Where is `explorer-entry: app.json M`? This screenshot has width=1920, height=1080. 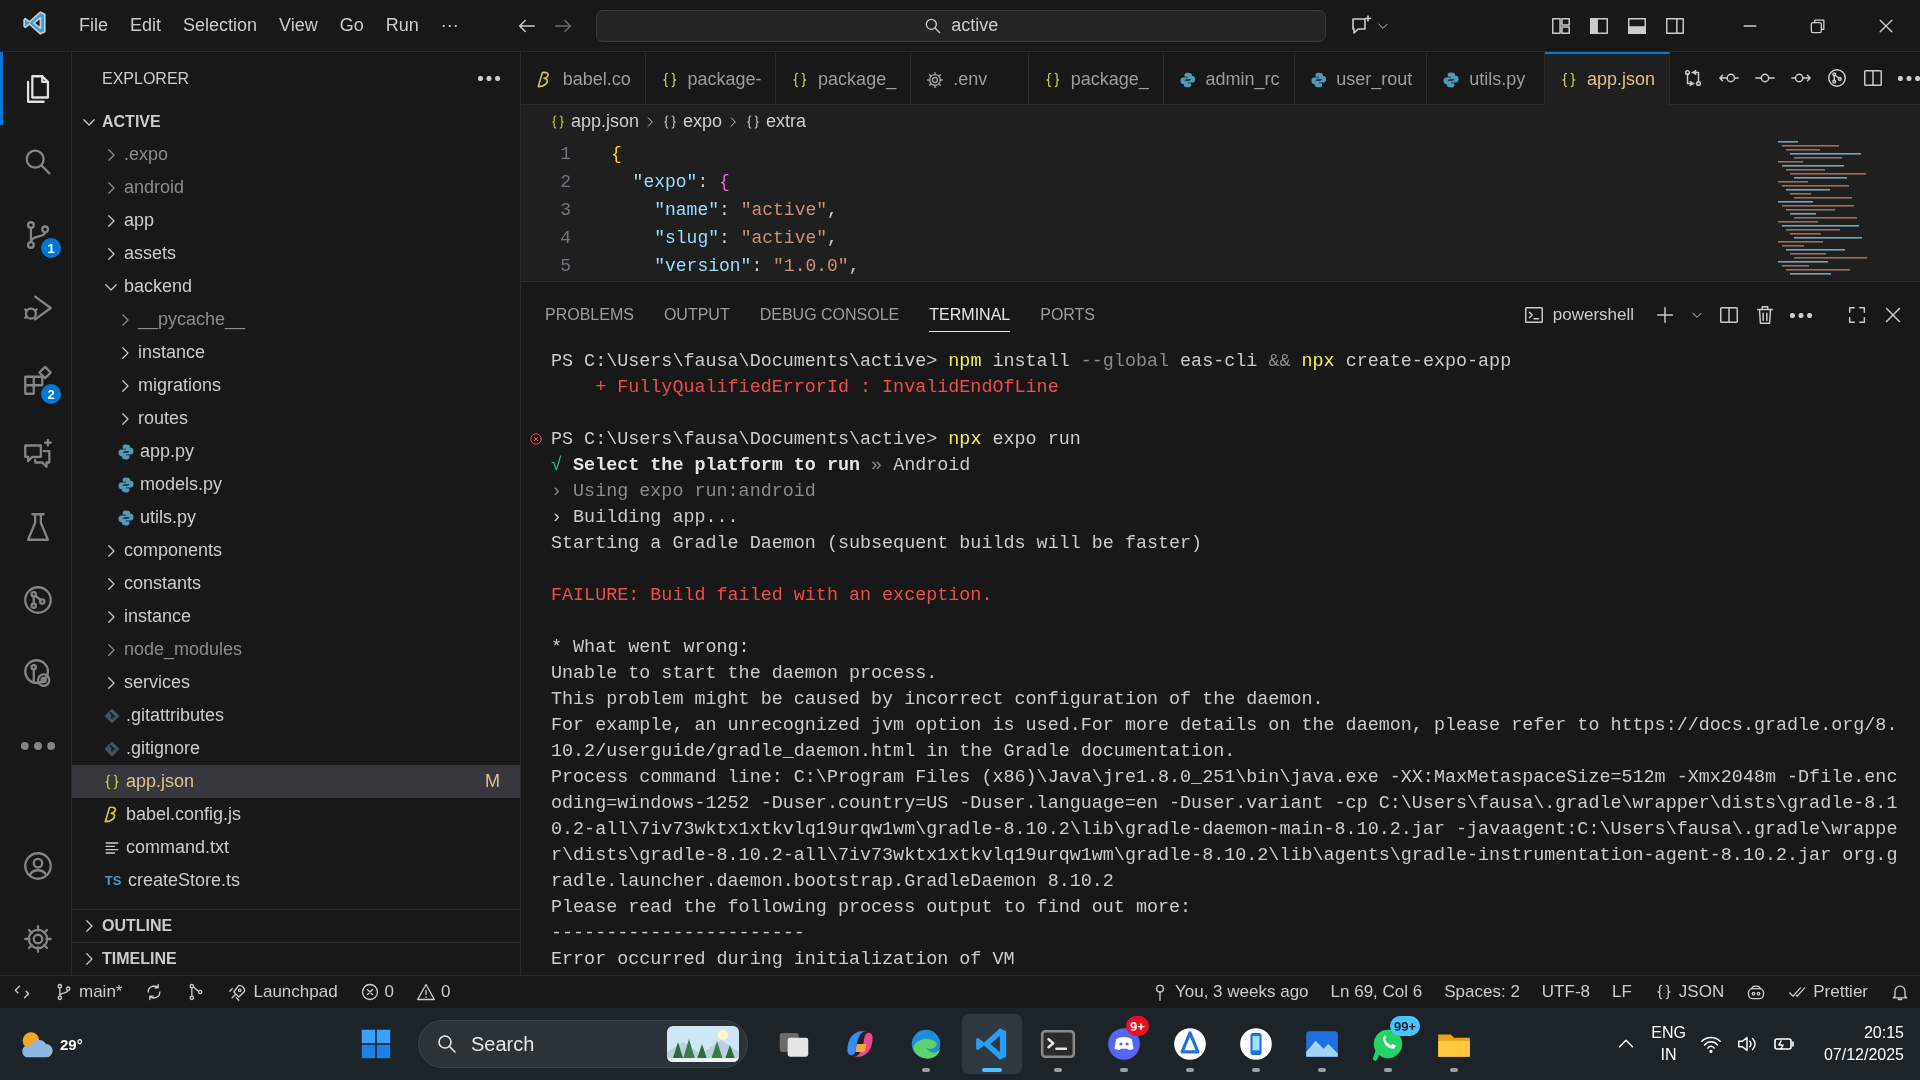 explorer-entry: app.json M is located at coordinates (296, 781).